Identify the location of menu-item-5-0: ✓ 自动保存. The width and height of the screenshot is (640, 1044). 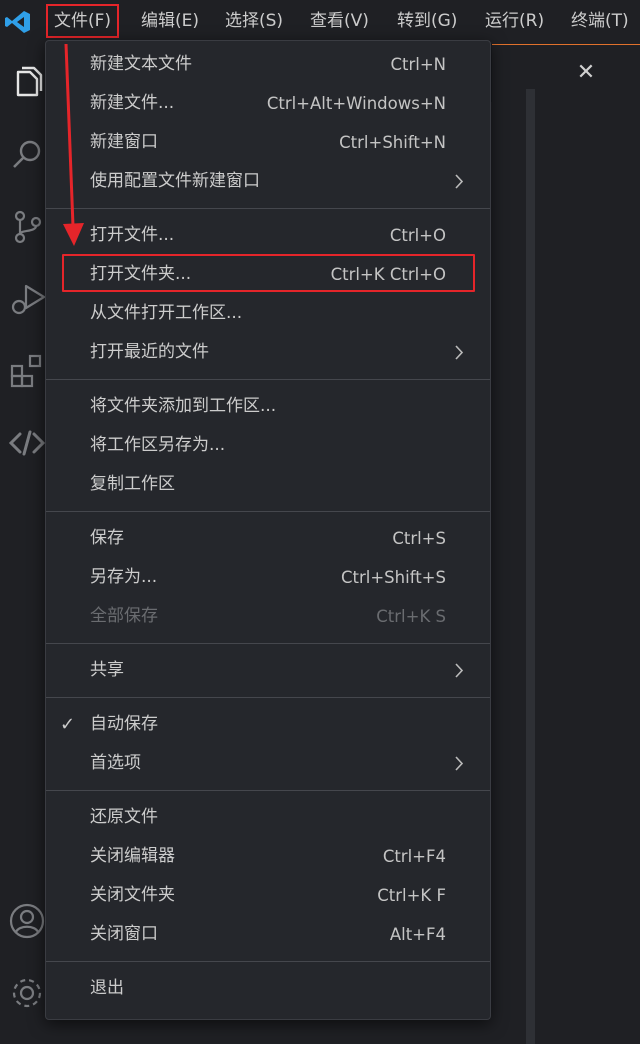
(268, 724).